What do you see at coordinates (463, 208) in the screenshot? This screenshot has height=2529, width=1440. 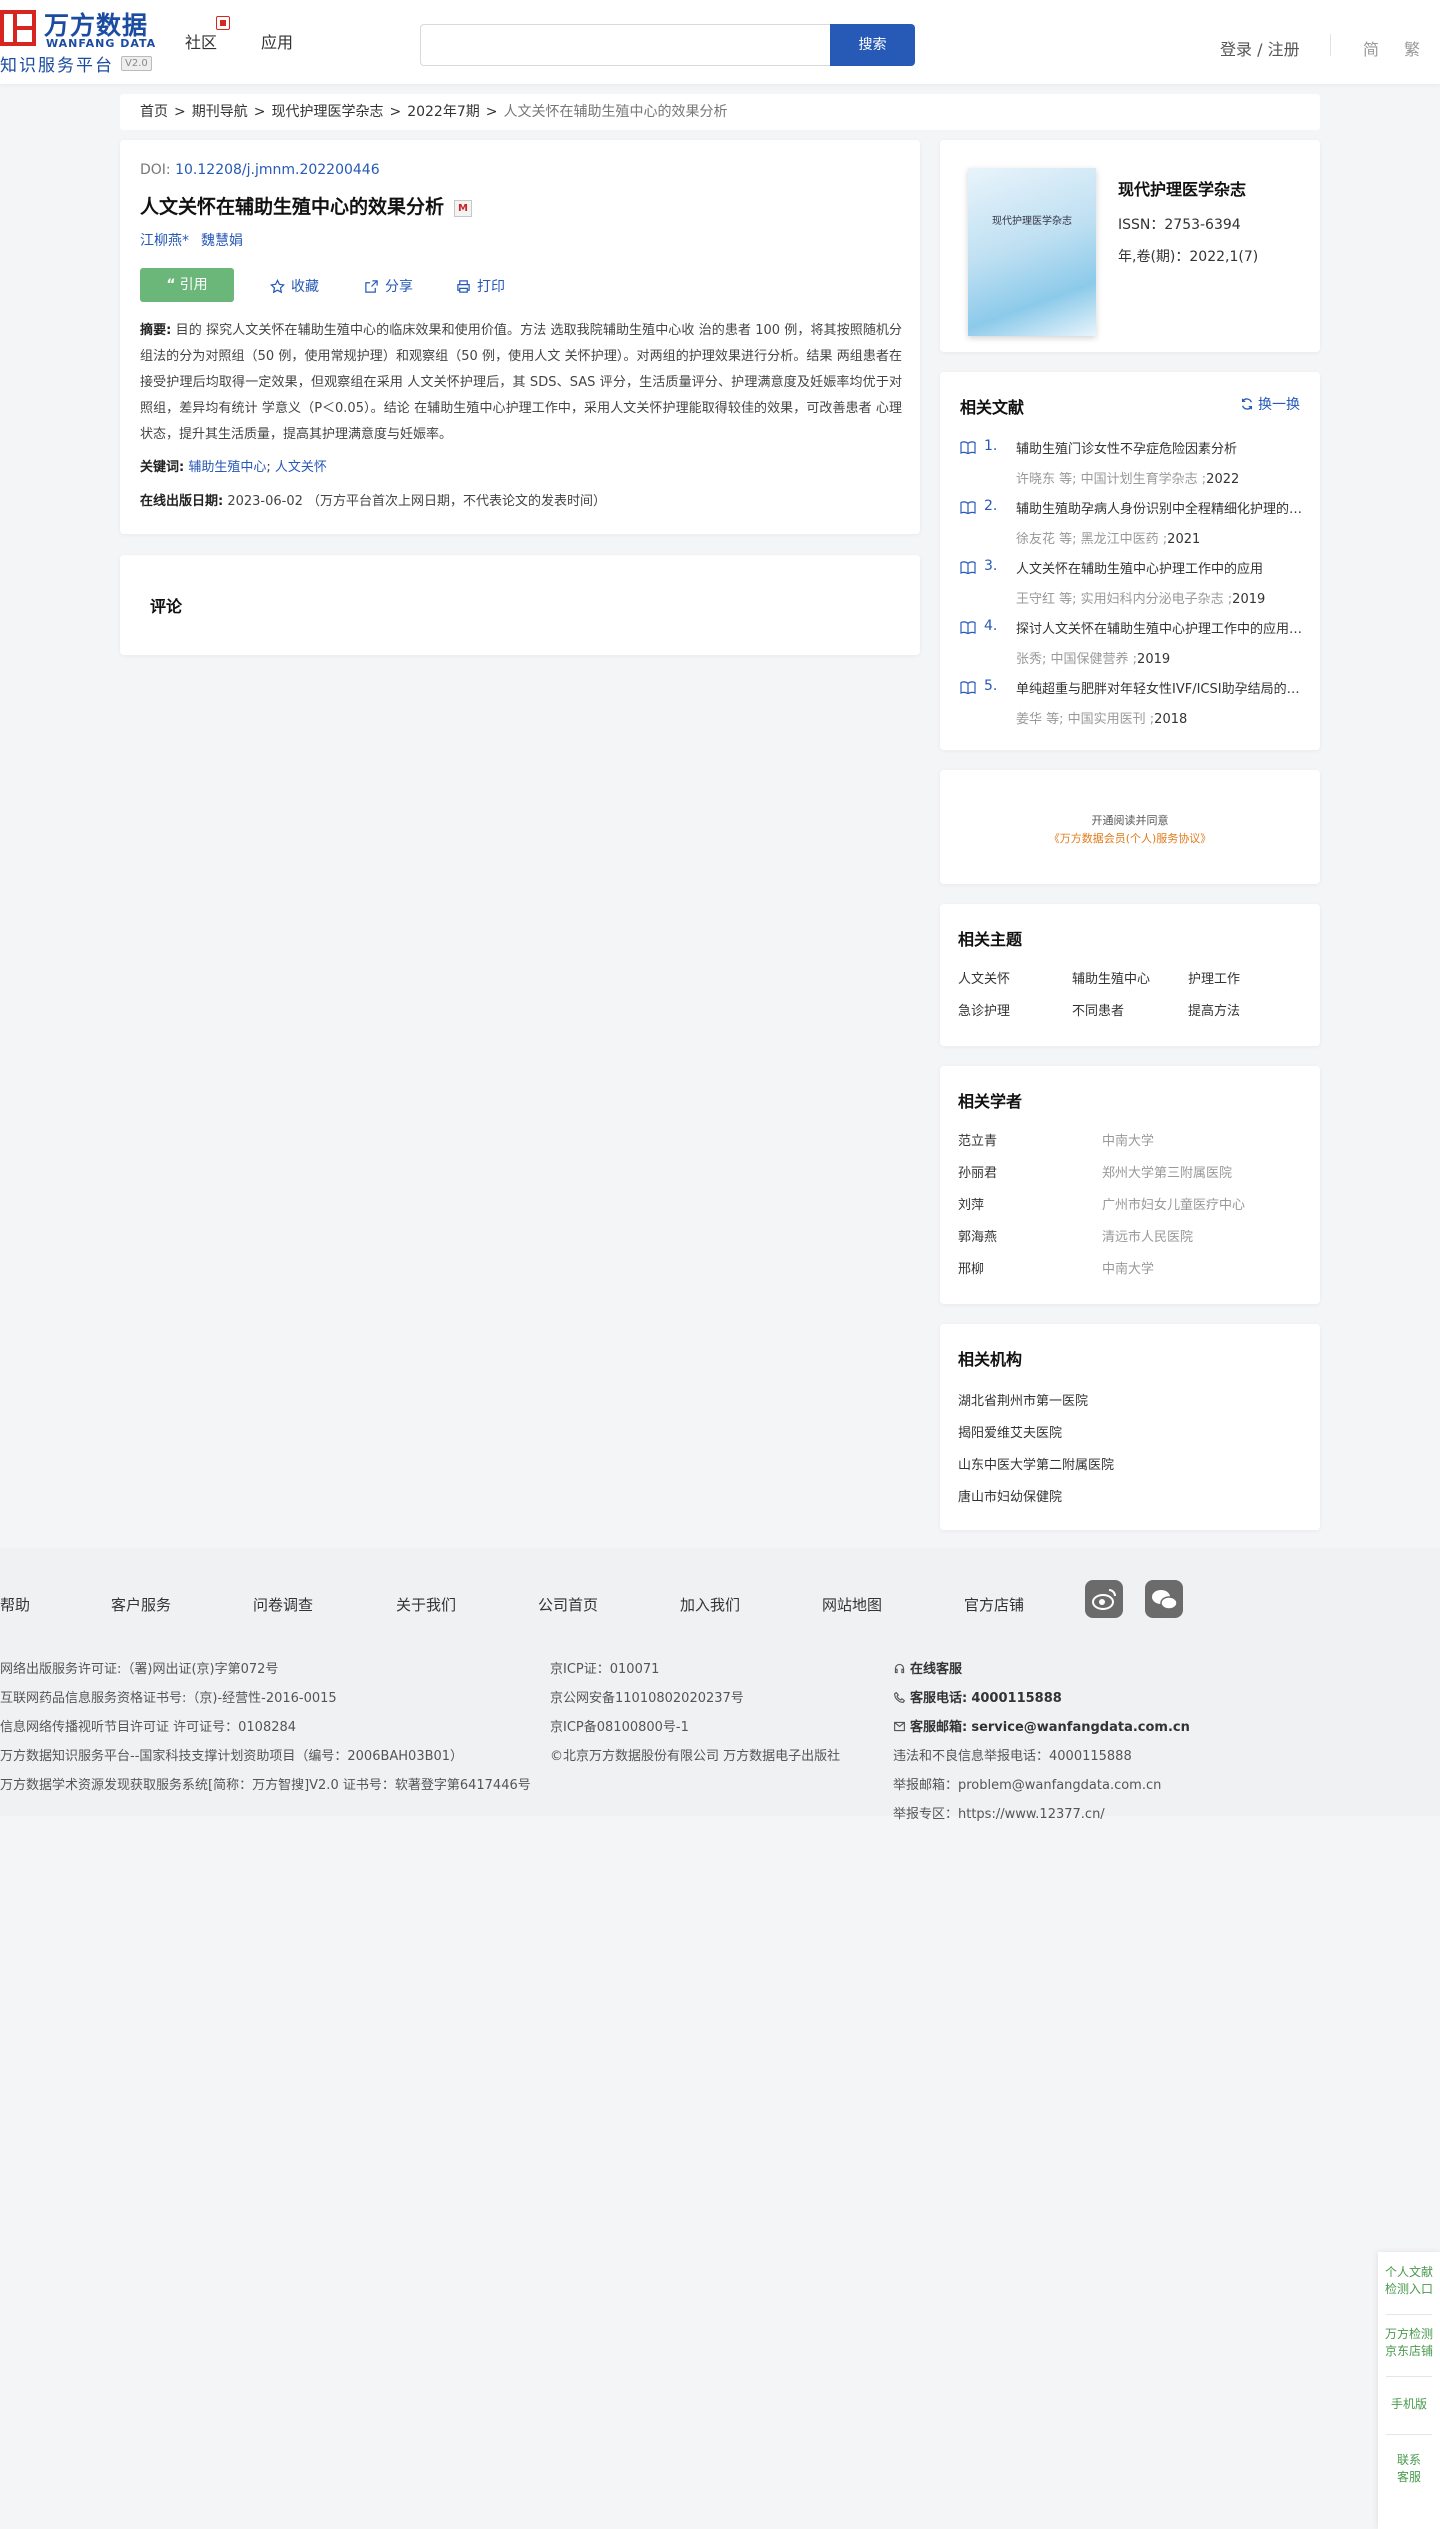 I see `m-badge-icon: M` at bounding box center [463, 208].